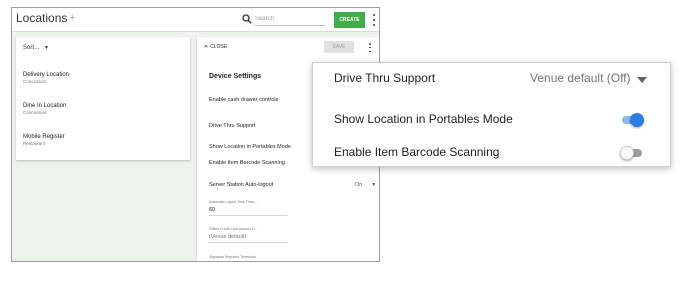 The height and width of the screenshot is (286, 689). I want to click on drive-thru-select: Venue default (Off), so click(580, 78).